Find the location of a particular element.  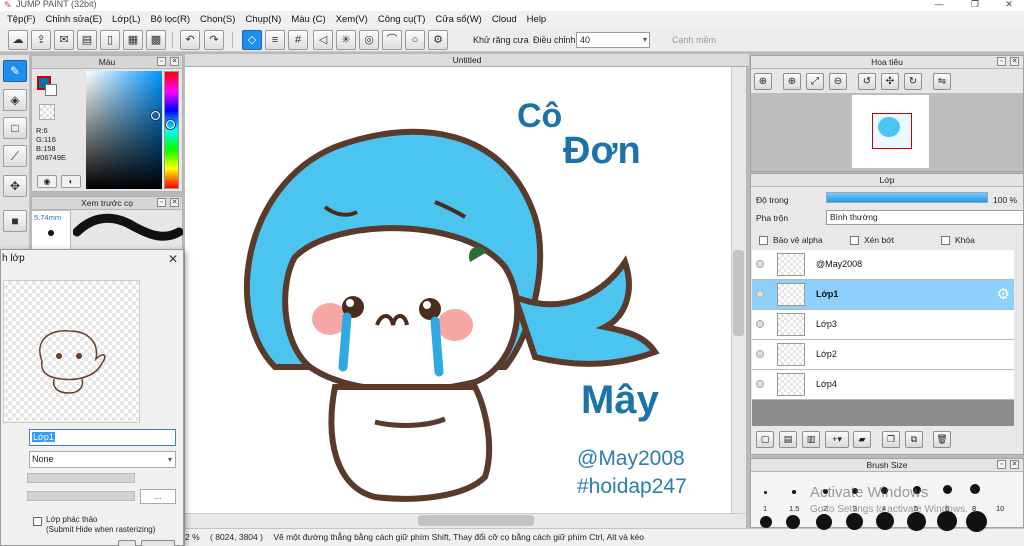

restore-button: ❐ is located at coordinates (975, 5).